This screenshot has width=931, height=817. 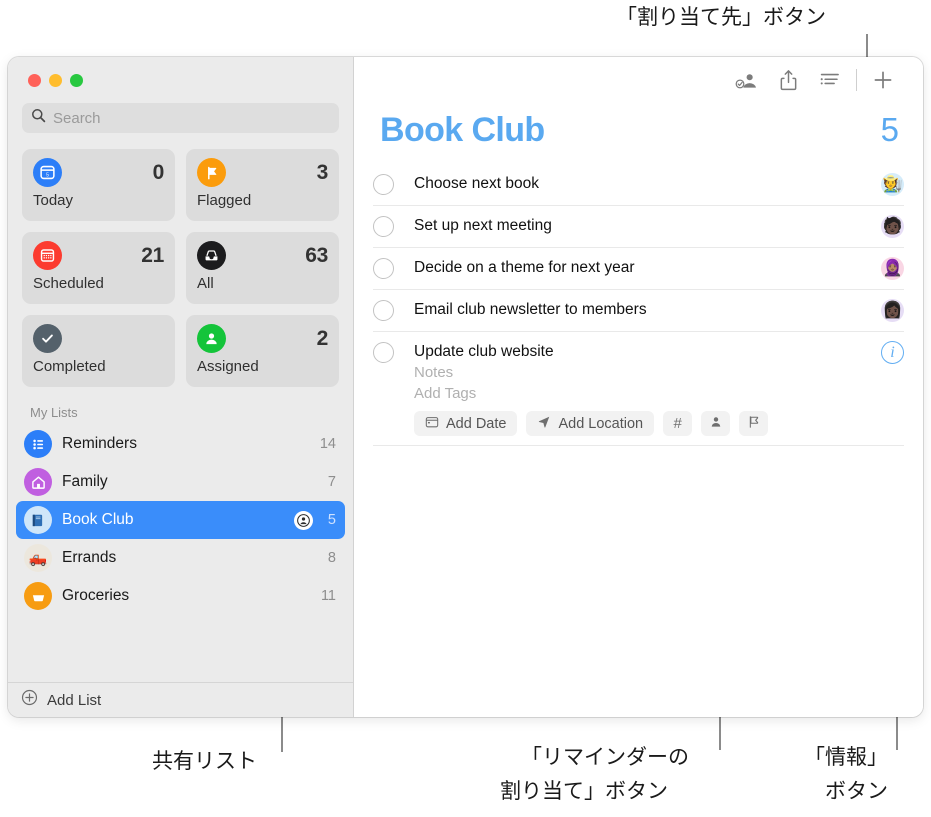 I want to click on toolbar-separator, so click(x=856, y=80).